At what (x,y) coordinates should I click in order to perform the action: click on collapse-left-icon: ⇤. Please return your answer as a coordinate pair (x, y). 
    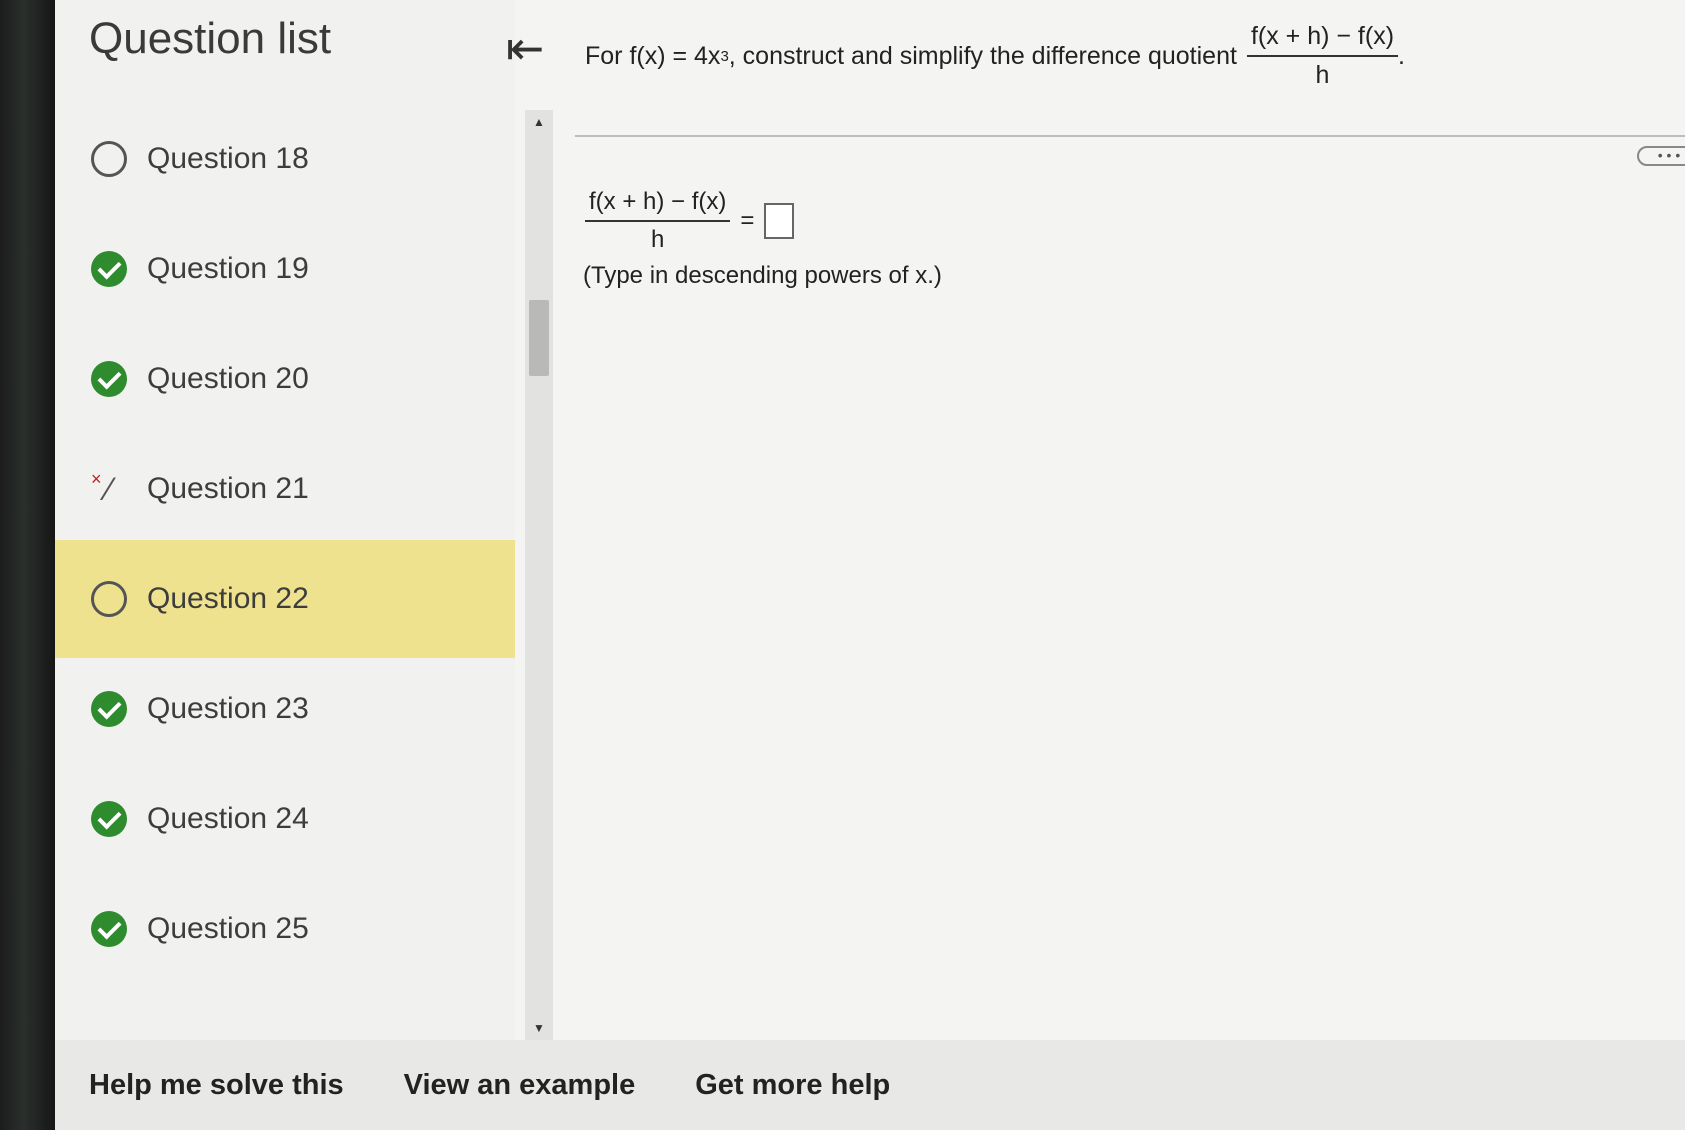
    Looking at the image, I should click on (525, 48).